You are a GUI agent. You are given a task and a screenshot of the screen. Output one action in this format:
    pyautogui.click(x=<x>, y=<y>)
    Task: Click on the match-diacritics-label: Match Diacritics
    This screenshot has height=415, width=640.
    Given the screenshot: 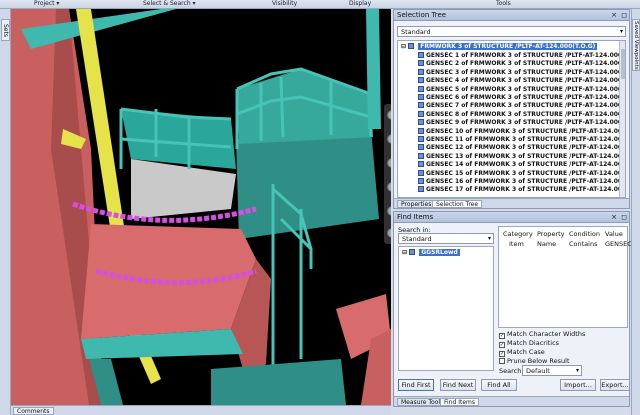 What is the action you would take?
    pyautogui.click(x=533, y=343)
    